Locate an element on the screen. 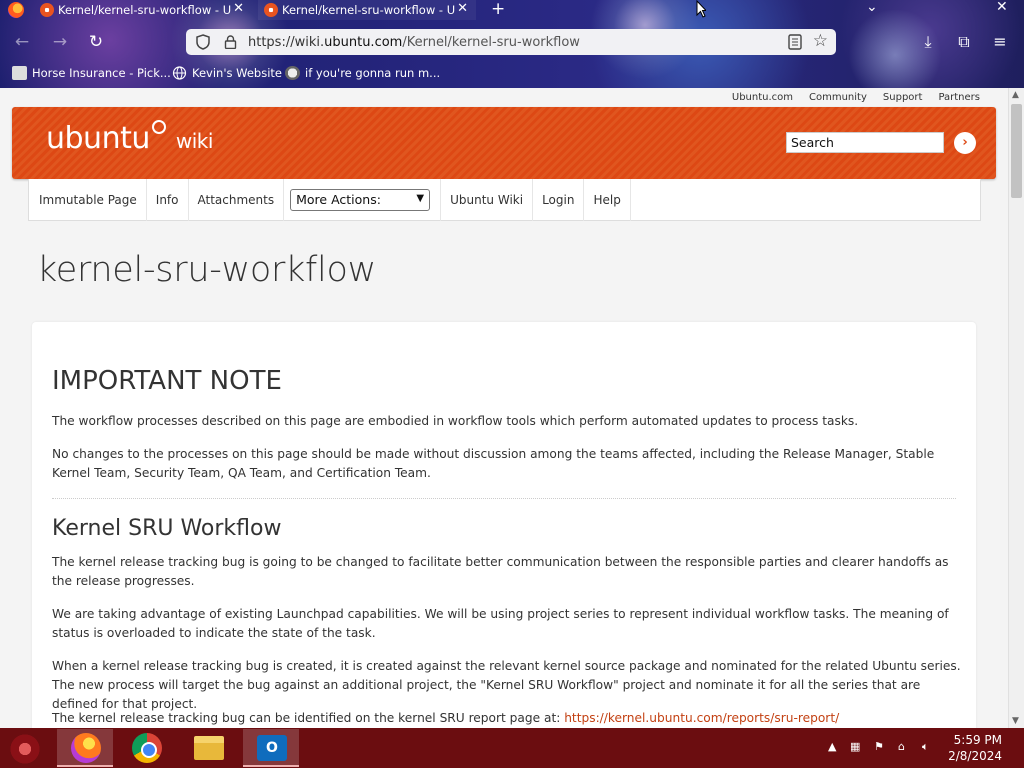 The height and width of the screenshot is (768, 1024). network-icon: ⌂ is located at coordinates (901, 746).